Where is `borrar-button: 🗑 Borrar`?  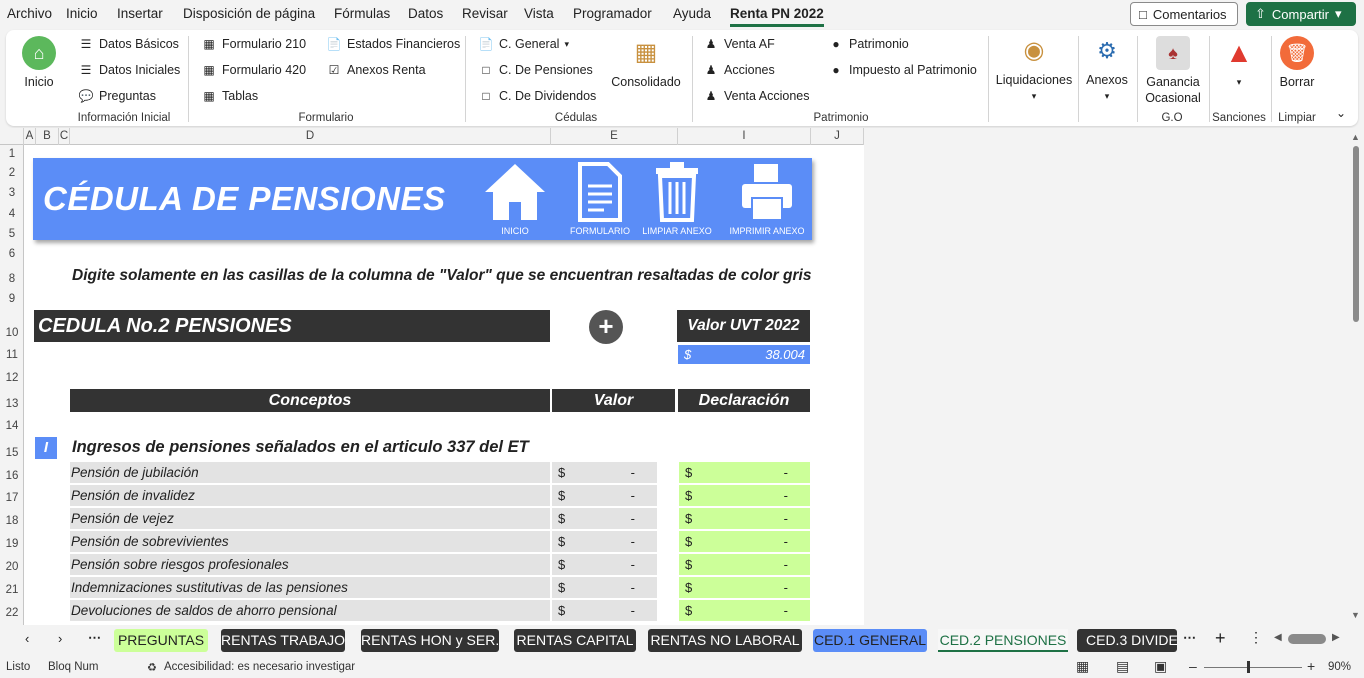
borrar-button: 🗑 Borrar is located at coordinates (1297, 63).